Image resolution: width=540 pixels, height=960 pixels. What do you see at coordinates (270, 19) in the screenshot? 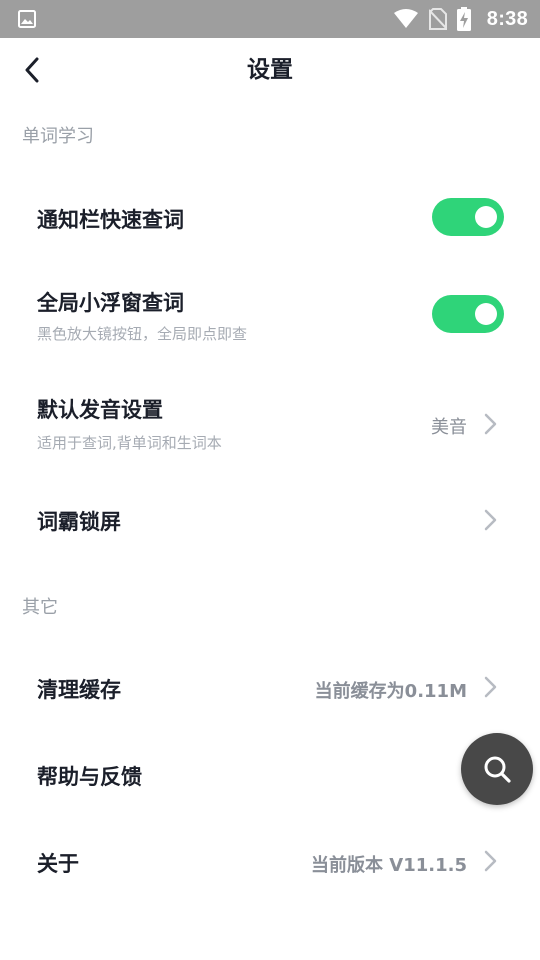
I see `status-bar: 8:38` at bounding box center [270, 19].